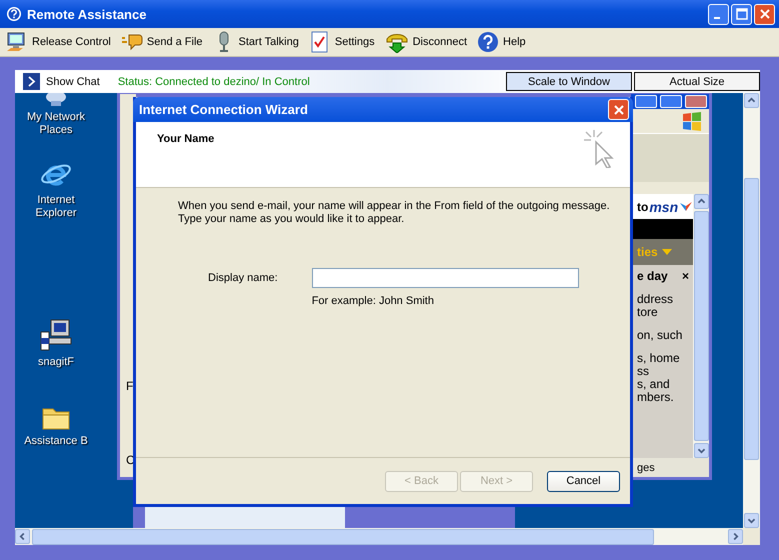  I want to click on panel-title-fragment: e day, so click(652, 276).